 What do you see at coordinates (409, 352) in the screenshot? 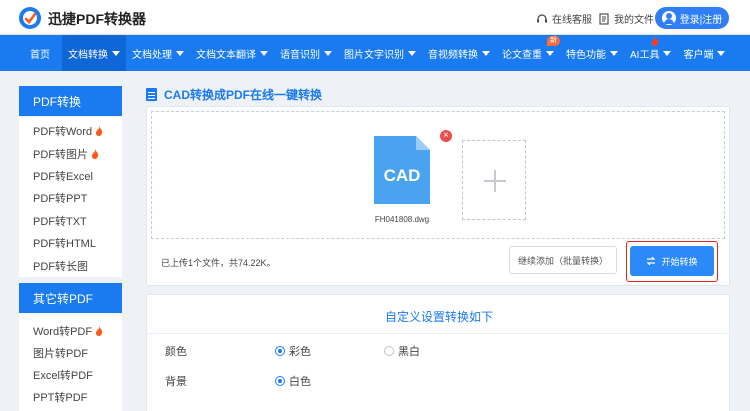
I see `radio-label: 黑白` at bounding box center [409, 352].